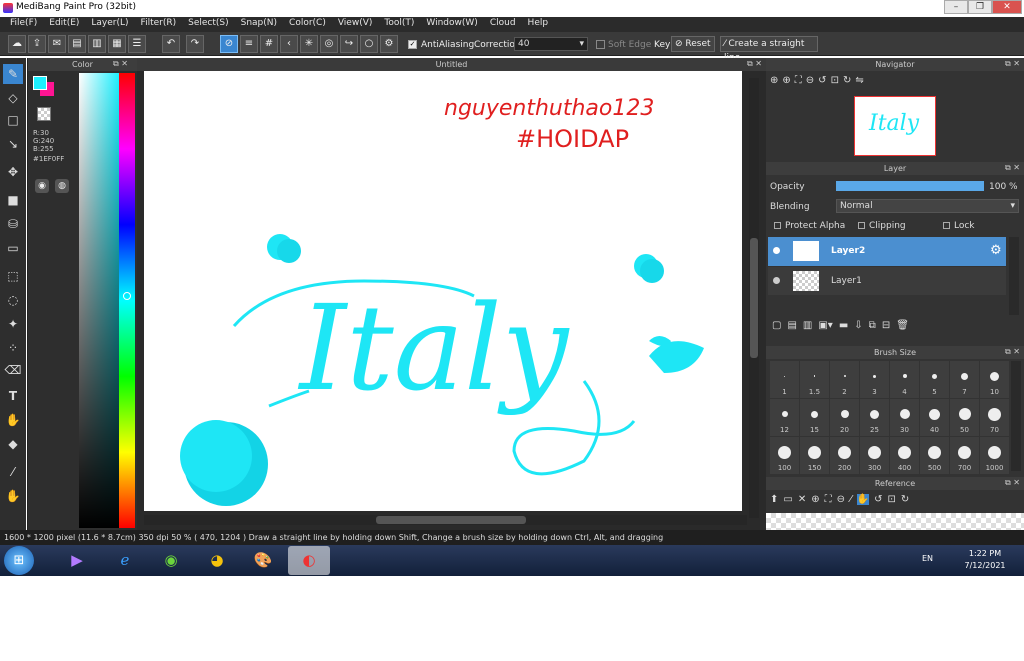  What do you see at coordinates (964, 455) in the screenshot?
I see `brush-size-option: 700` at bounding box center [964, 455].